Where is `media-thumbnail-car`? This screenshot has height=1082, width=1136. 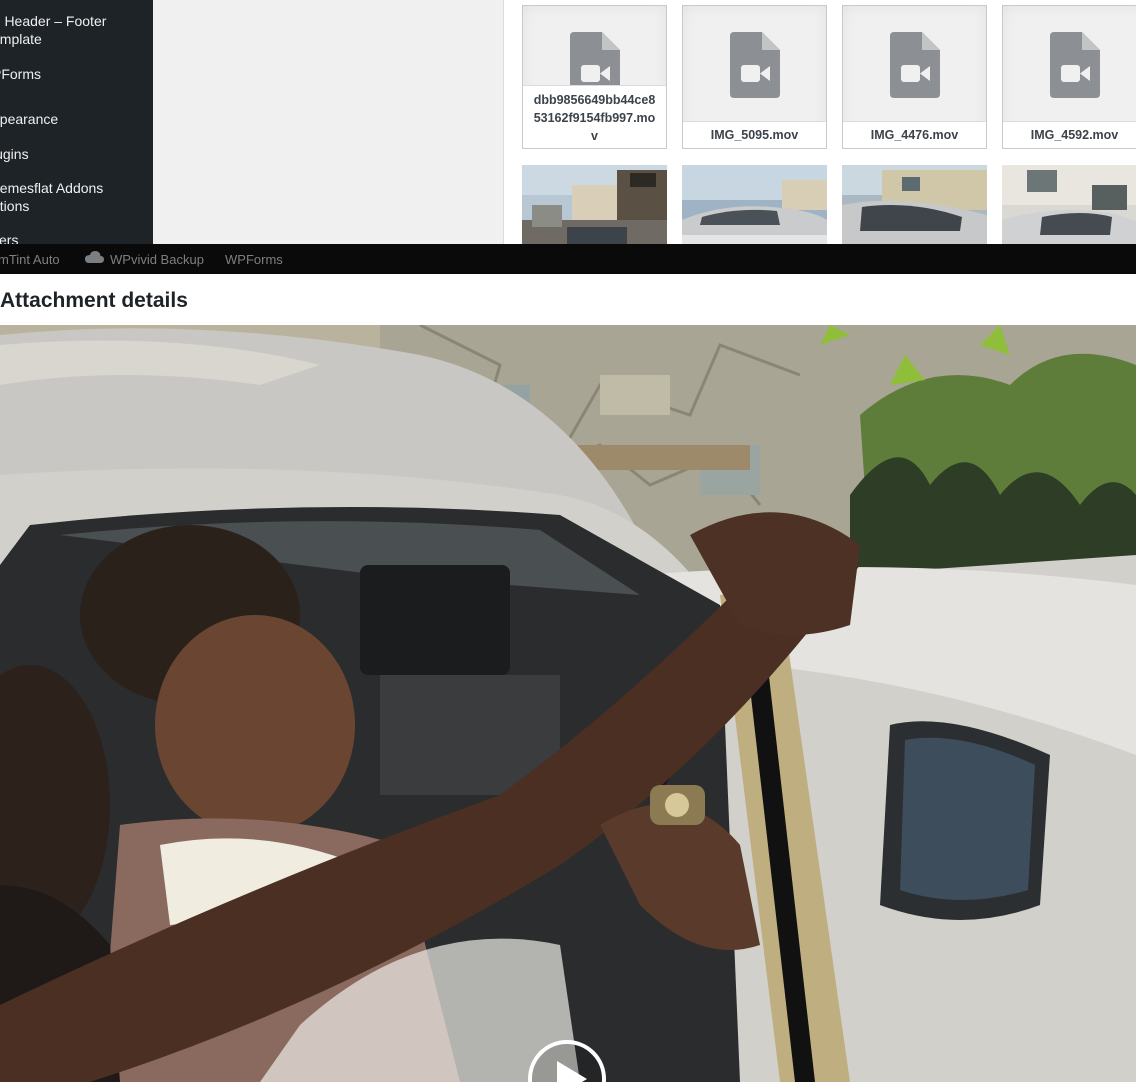 media-thumbnail-car is located at coordinates (754, 204).